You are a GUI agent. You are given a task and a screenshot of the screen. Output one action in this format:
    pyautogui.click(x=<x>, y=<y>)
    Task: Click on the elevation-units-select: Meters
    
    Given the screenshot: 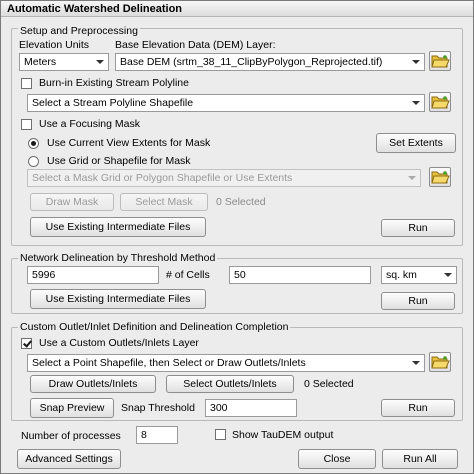 What is the action you would take?
    pyautogui.click(x=64, y=62)
    